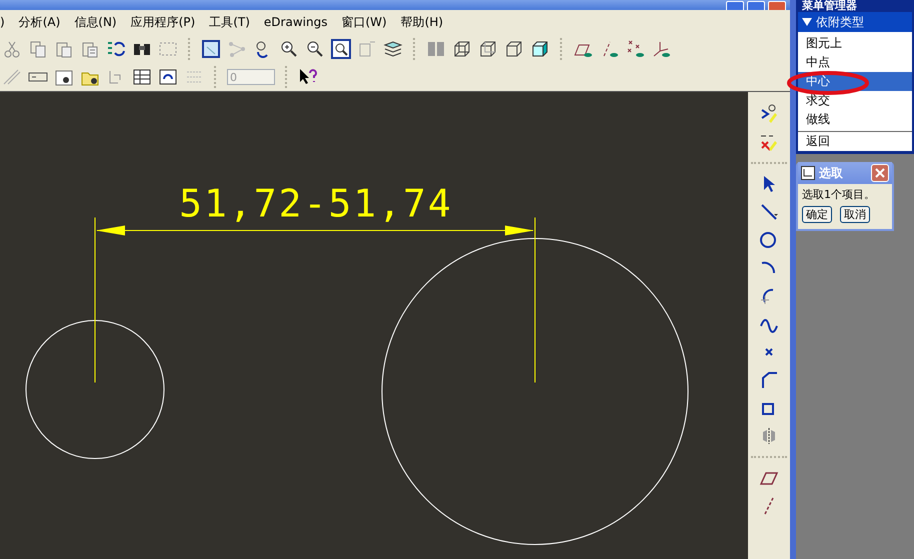  What do you see at coordinates (831, 173) in the screenshot?
I see `dialog-title: 选取` at bounding box center [831, 173].